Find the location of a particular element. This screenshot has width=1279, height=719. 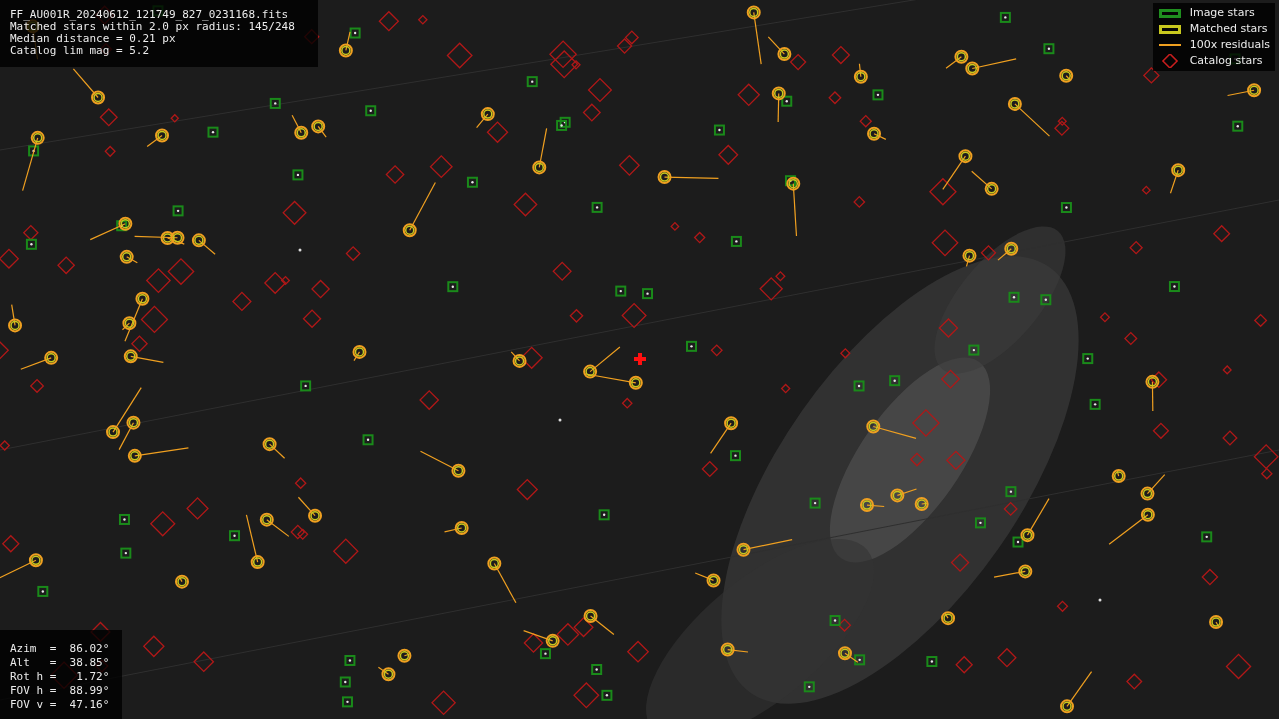

info-text: FF_AU001R_20240612_121749_827_0231168.fits is located at coordinates (150, 15).